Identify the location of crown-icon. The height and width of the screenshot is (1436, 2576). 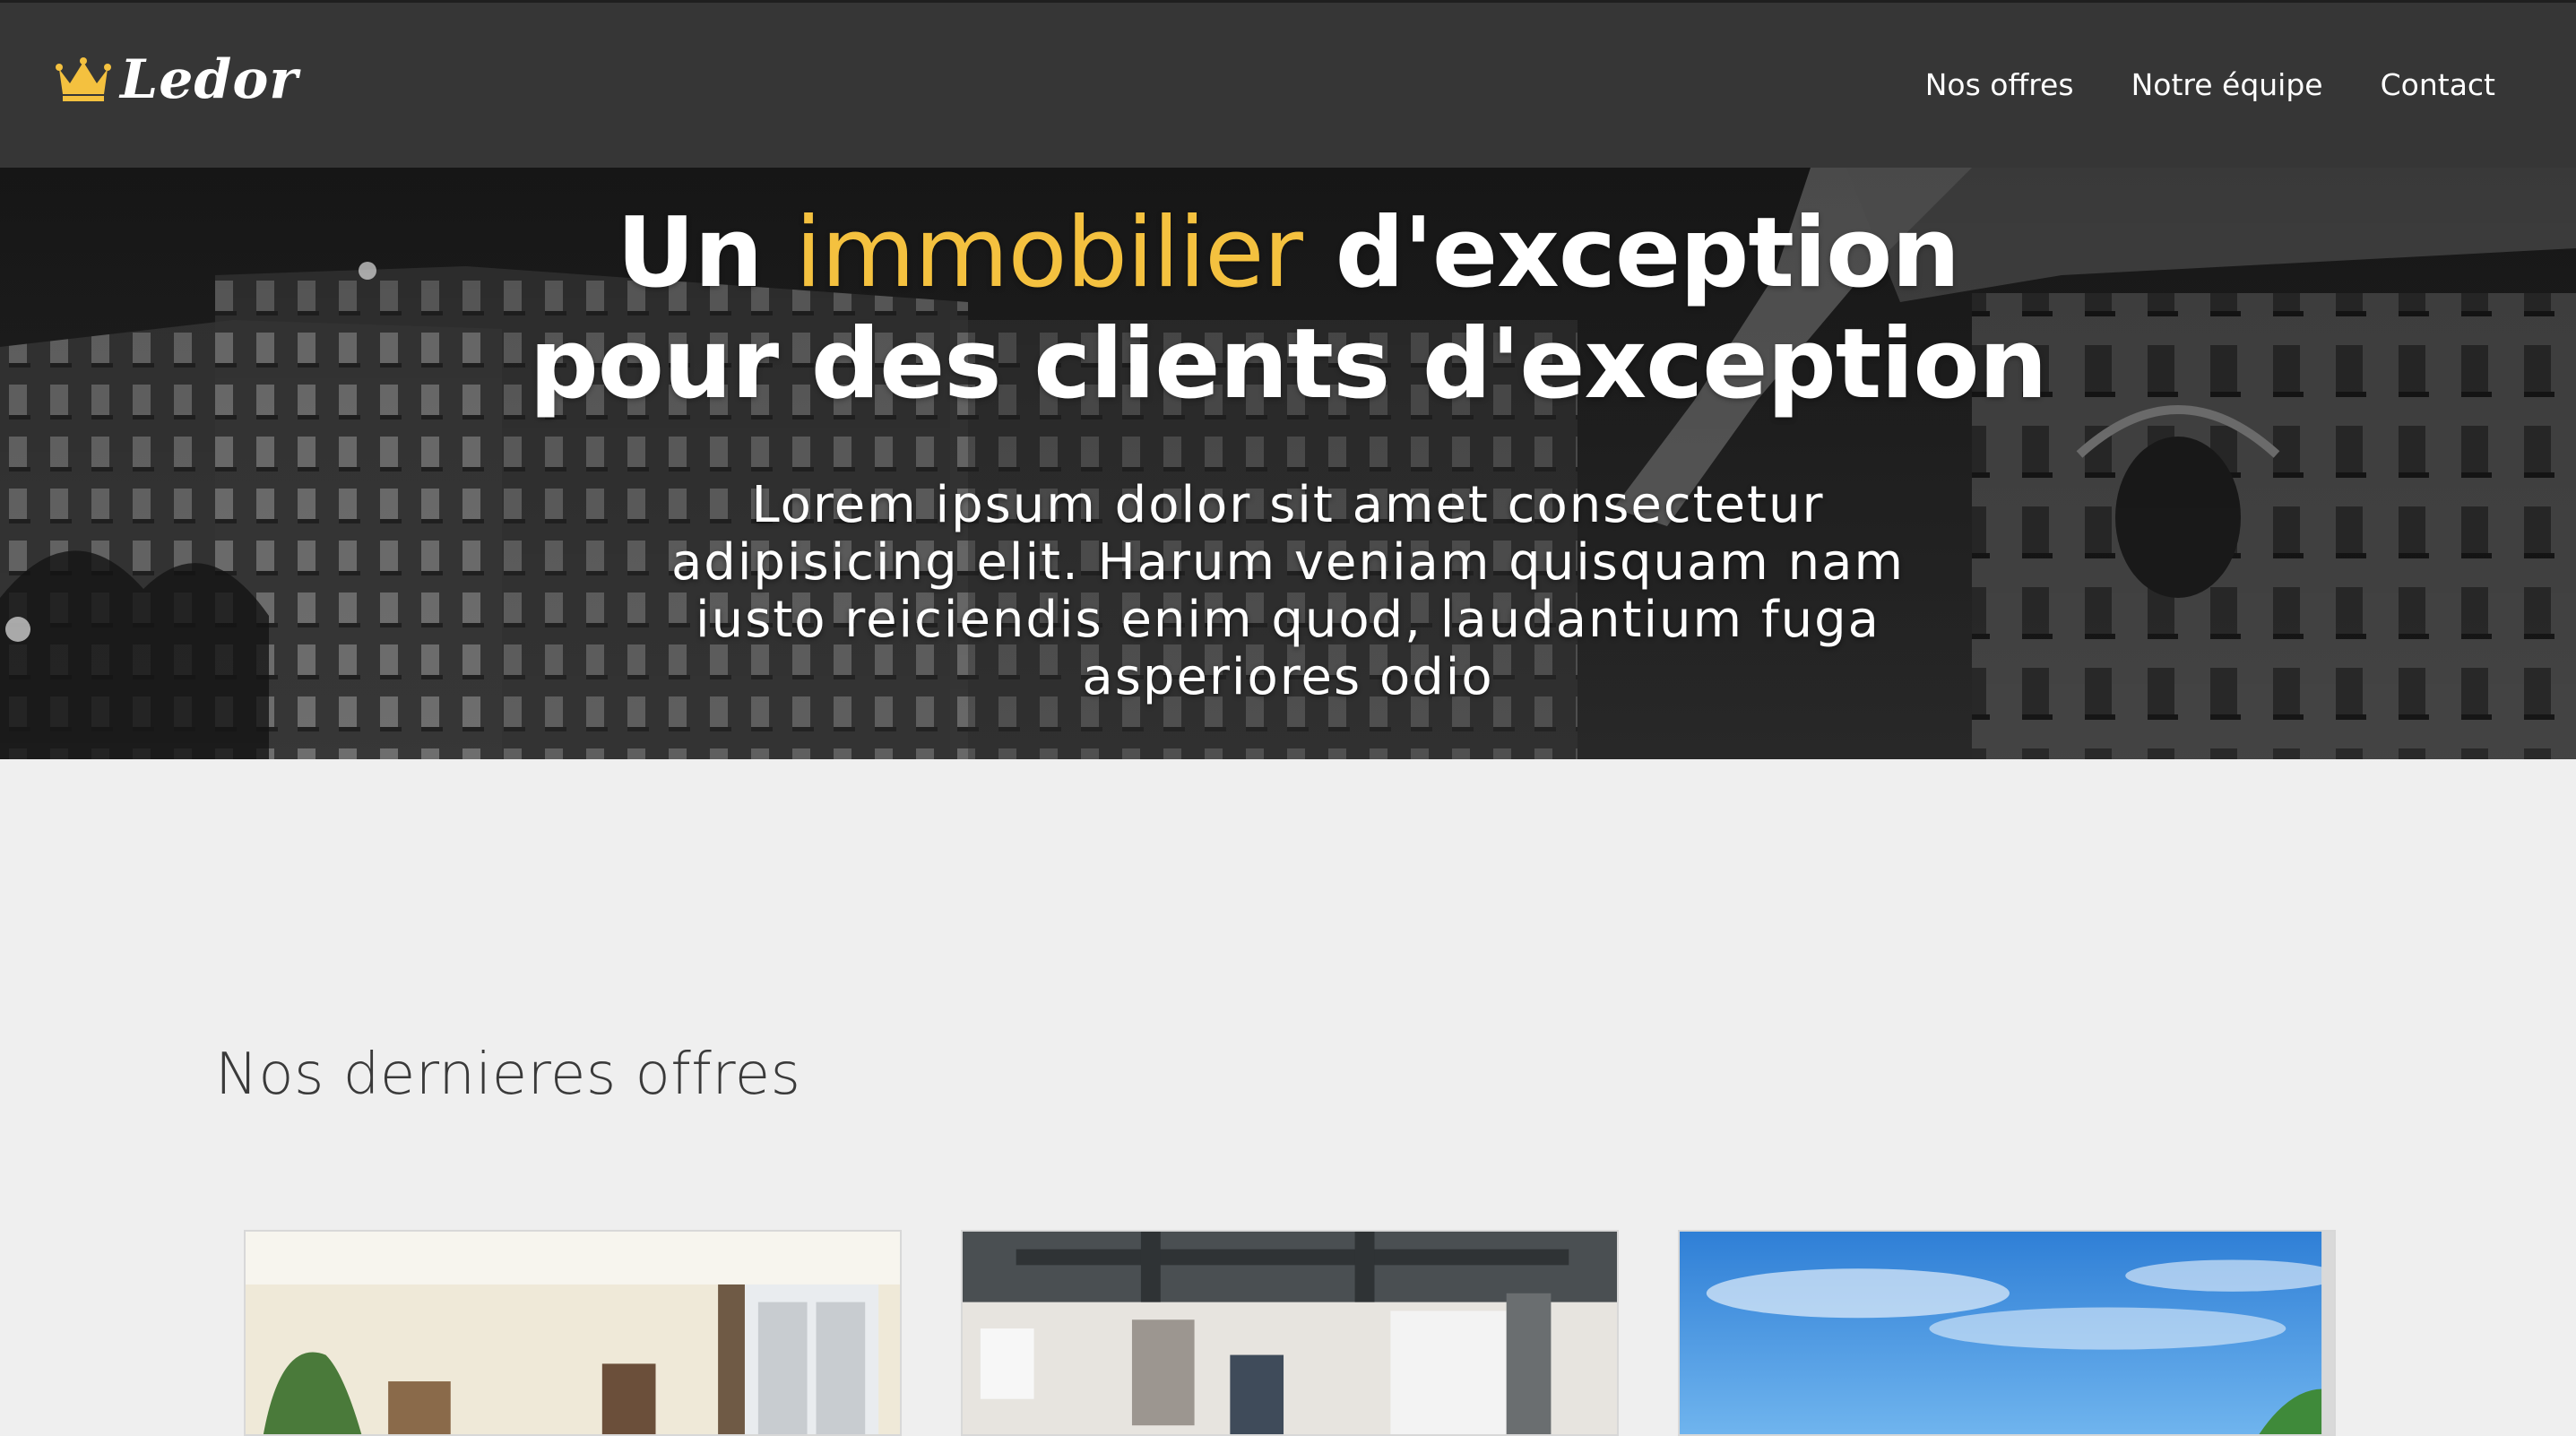
(83, 79).